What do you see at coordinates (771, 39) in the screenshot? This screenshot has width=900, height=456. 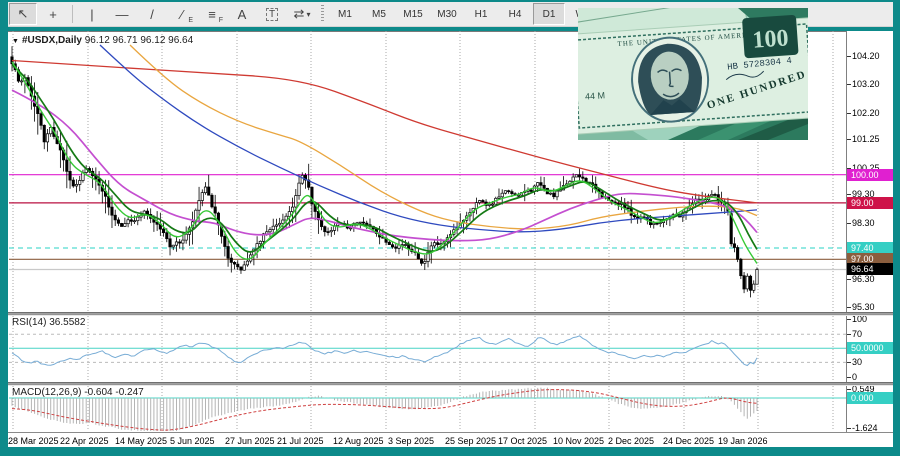 I see `svg-text: 100` at bounding box center [771, 39].